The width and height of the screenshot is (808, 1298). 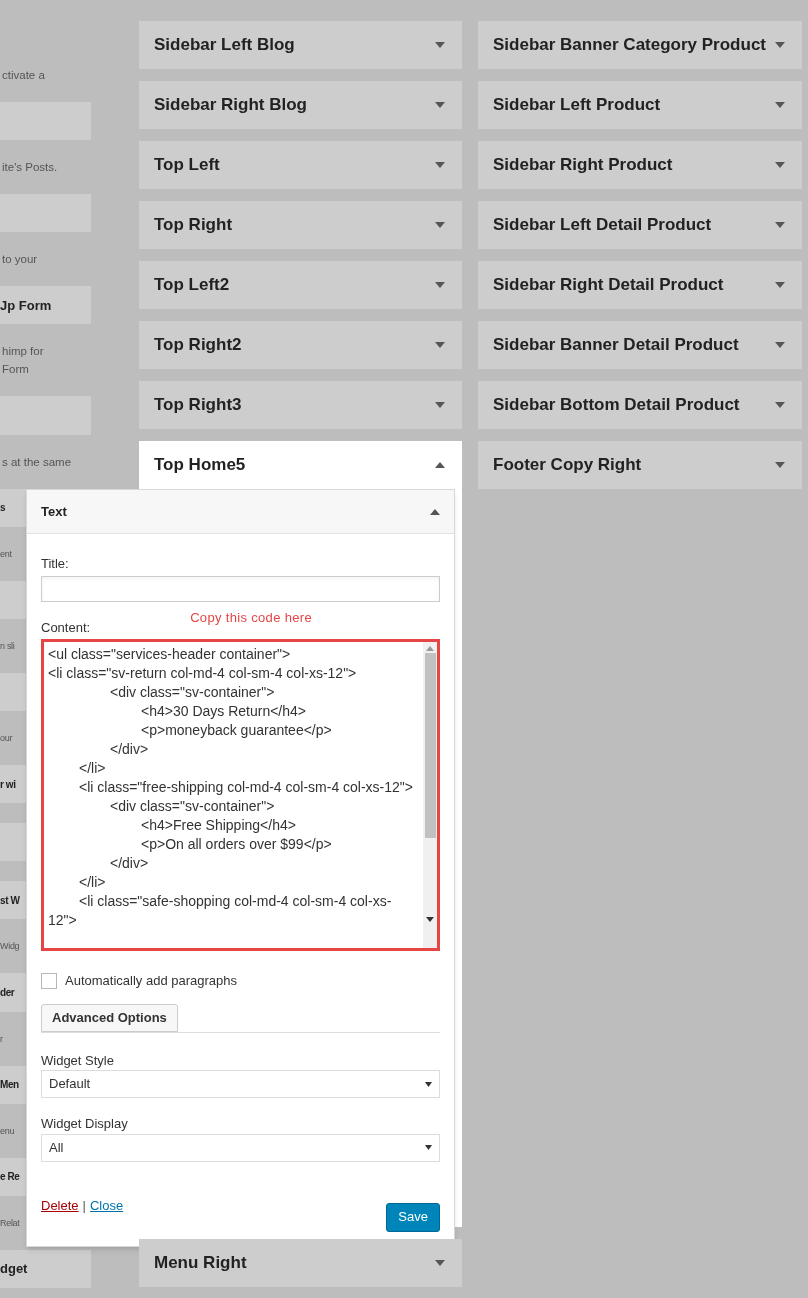 I want to click on widget-description: ctivate a, so click(x=23, y=75).